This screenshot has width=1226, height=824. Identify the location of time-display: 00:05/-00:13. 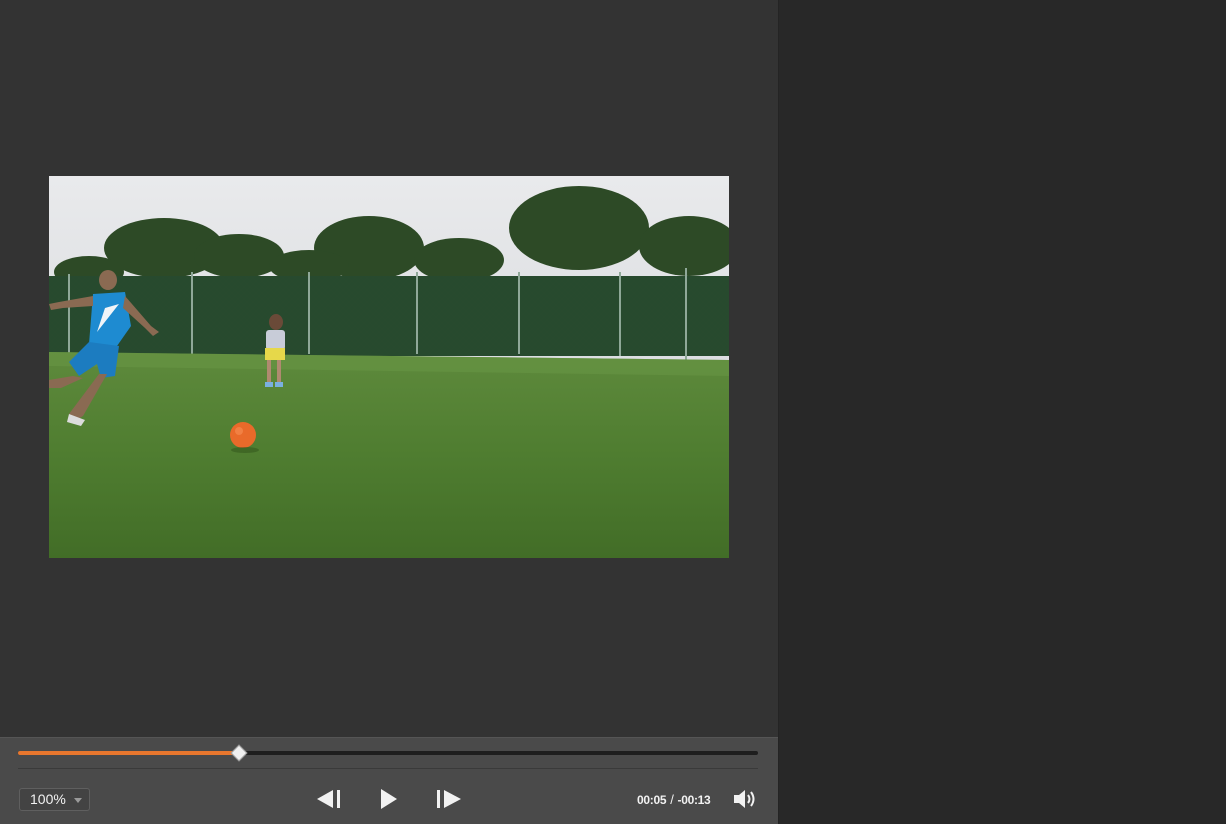
(674, 799).